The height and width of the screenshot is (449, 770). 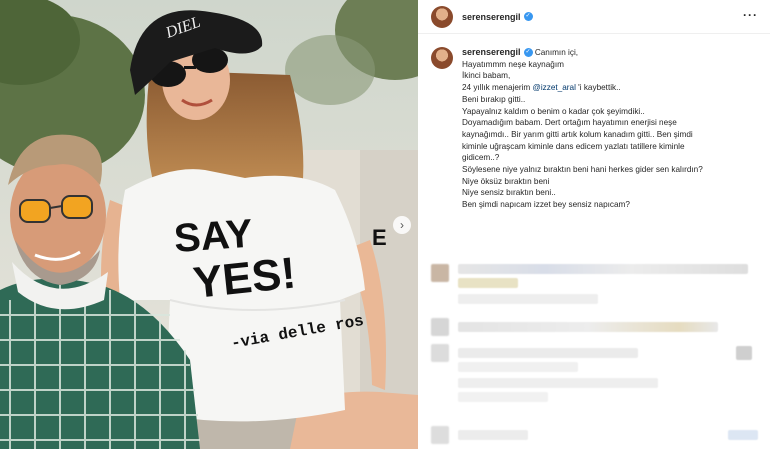 I want to click on more-options-icon: ···, so click(x=750, y=15).